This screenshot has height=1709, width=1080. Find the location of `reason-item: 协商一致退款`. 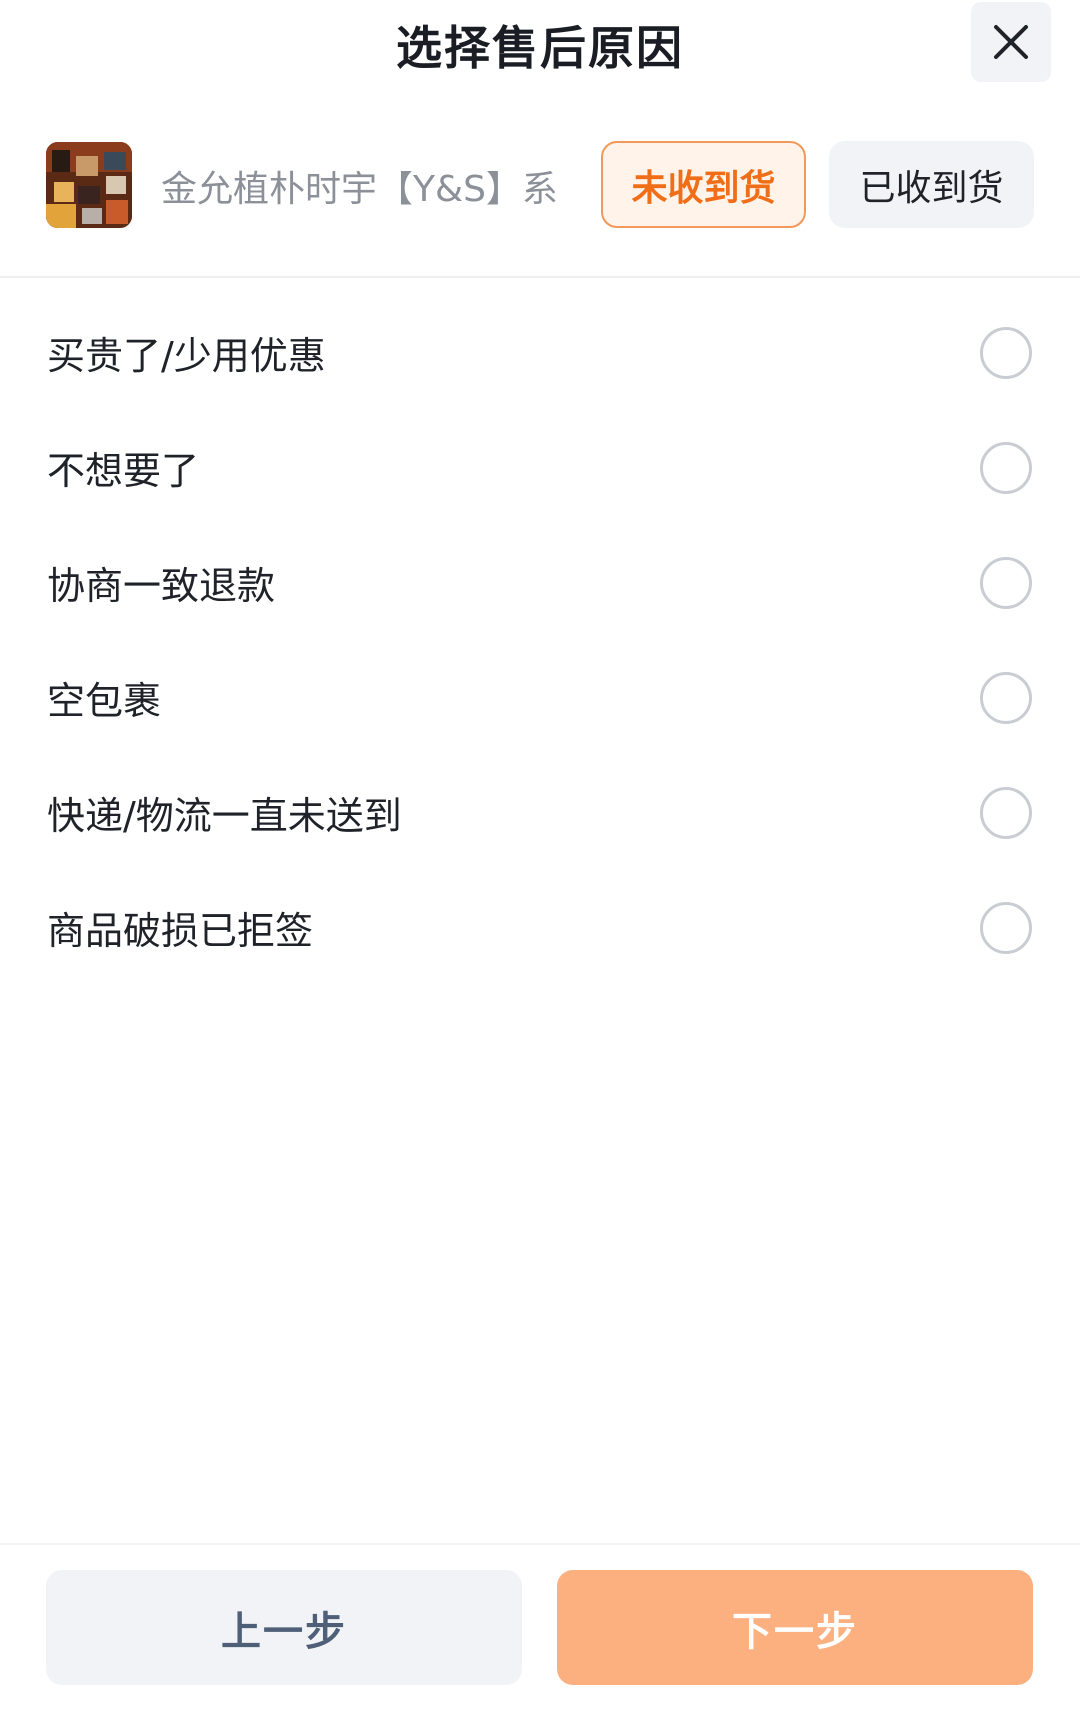

reason-item: 协商一致退款 is located at coordinates (540, 582).